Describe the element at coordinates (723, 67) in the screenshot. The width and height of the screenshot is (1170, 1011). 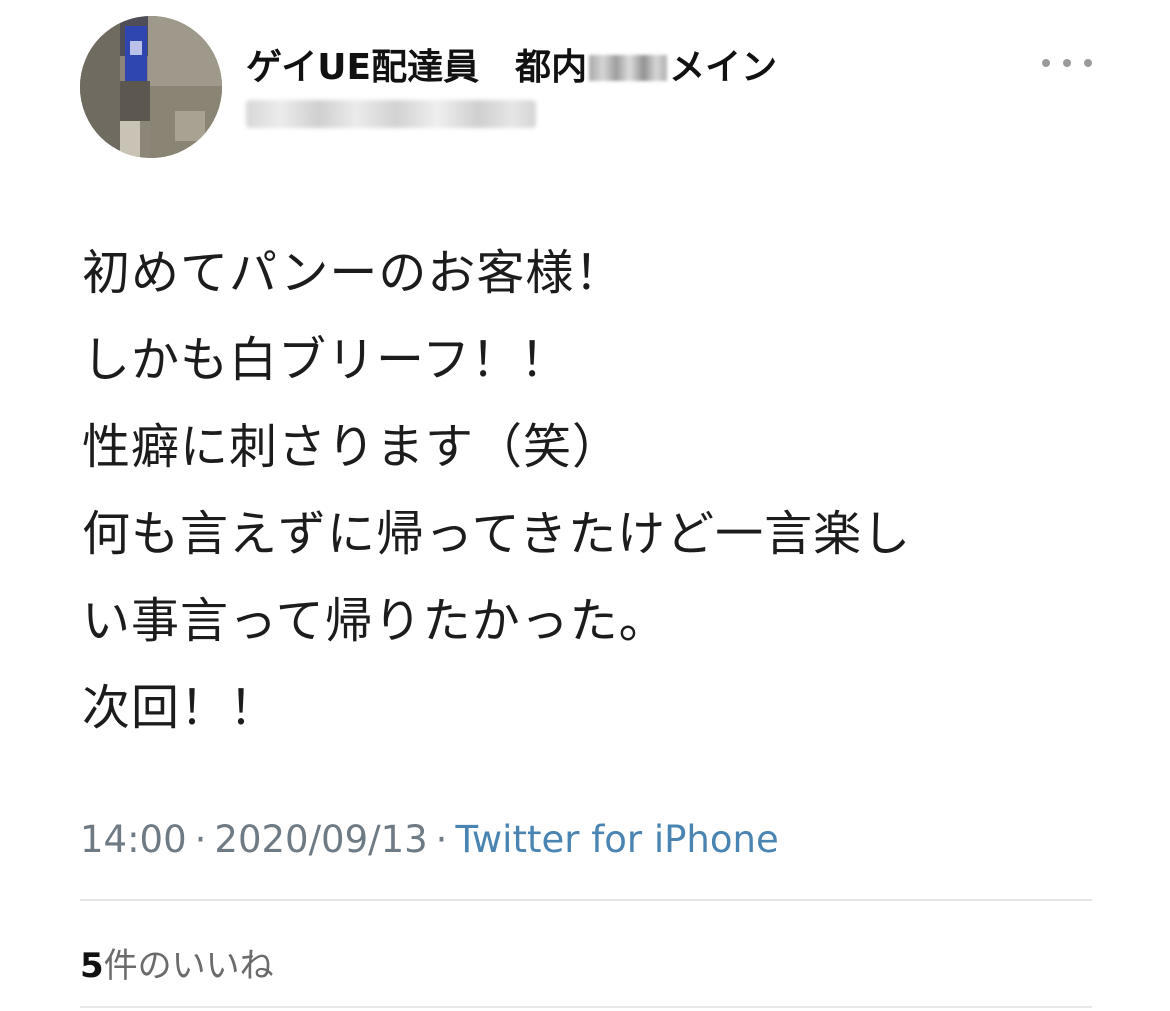
I see `display-name-suffix: メイン` at that location.